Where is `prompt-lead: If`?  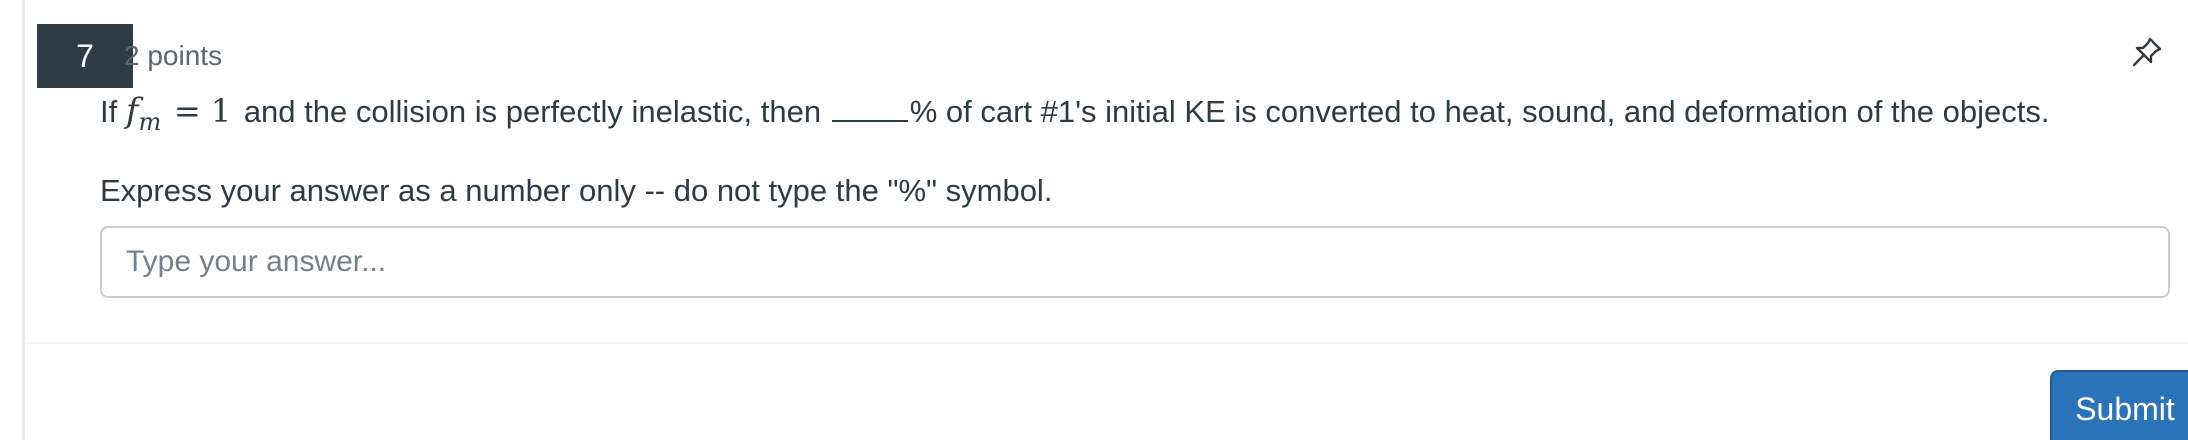 prompt-lead: If is located at coordinates (109, 111).